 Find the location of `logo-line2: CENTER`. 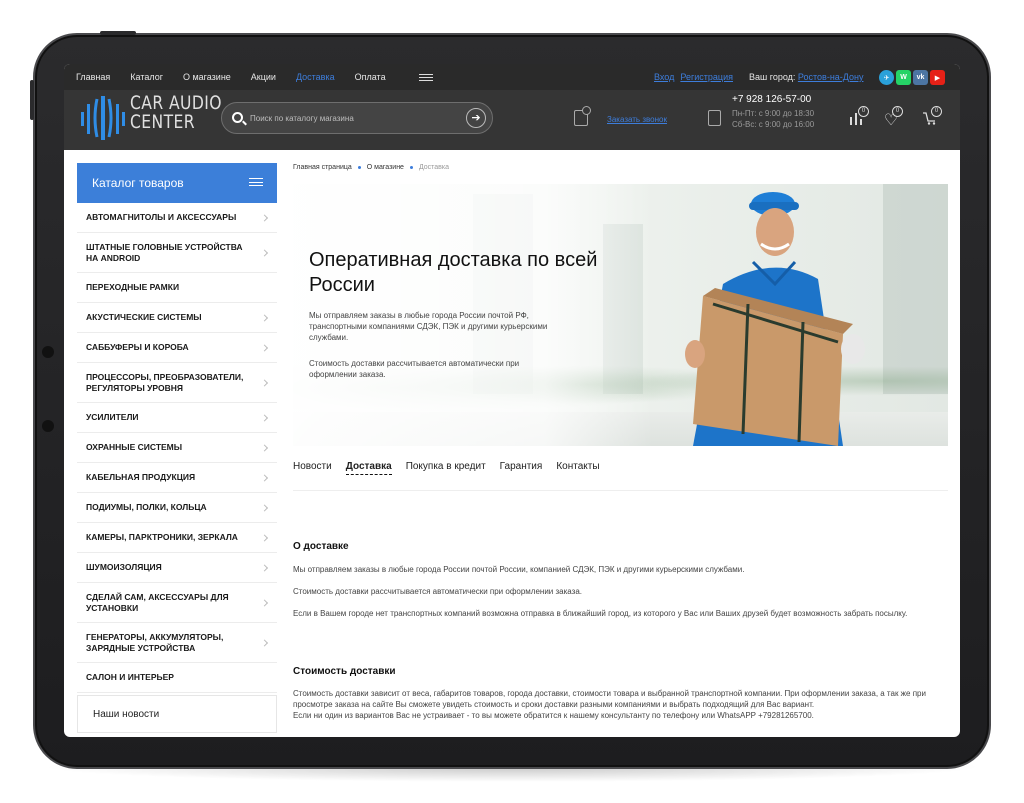

logo-line2: CENTER is located at coordinates (163, 122).